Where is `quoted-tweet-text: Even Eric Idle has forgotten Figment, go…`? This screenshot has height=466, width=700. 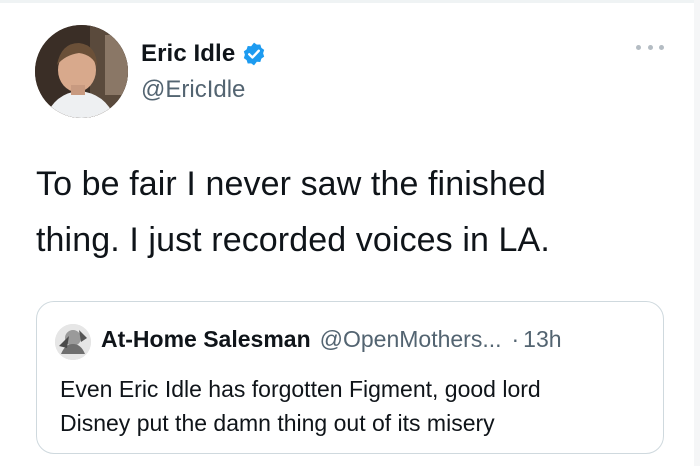
quoted-tweet-text: Even Eric Idle has forgotten Figment, go… is located at coordinates (355, 406).